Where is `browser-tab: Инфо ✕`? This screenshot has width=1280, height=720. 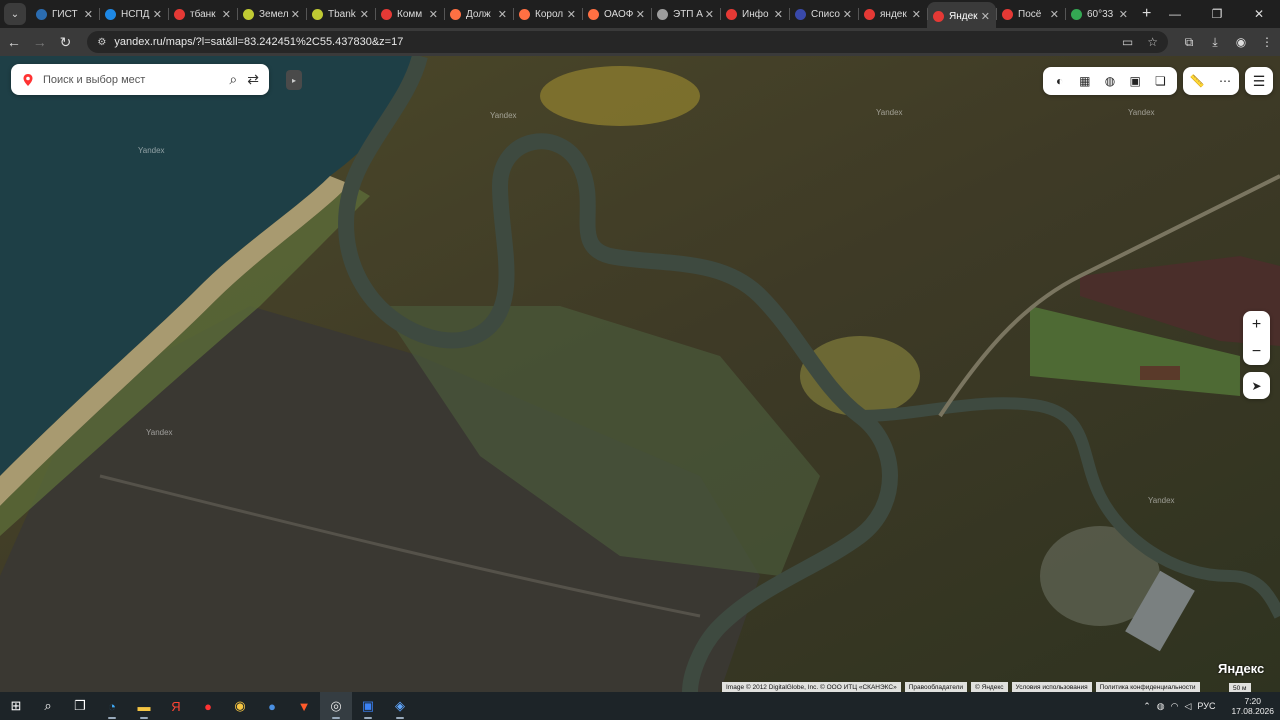 browser-tab: Инфо ✕ is located at coordinates (754, 14).